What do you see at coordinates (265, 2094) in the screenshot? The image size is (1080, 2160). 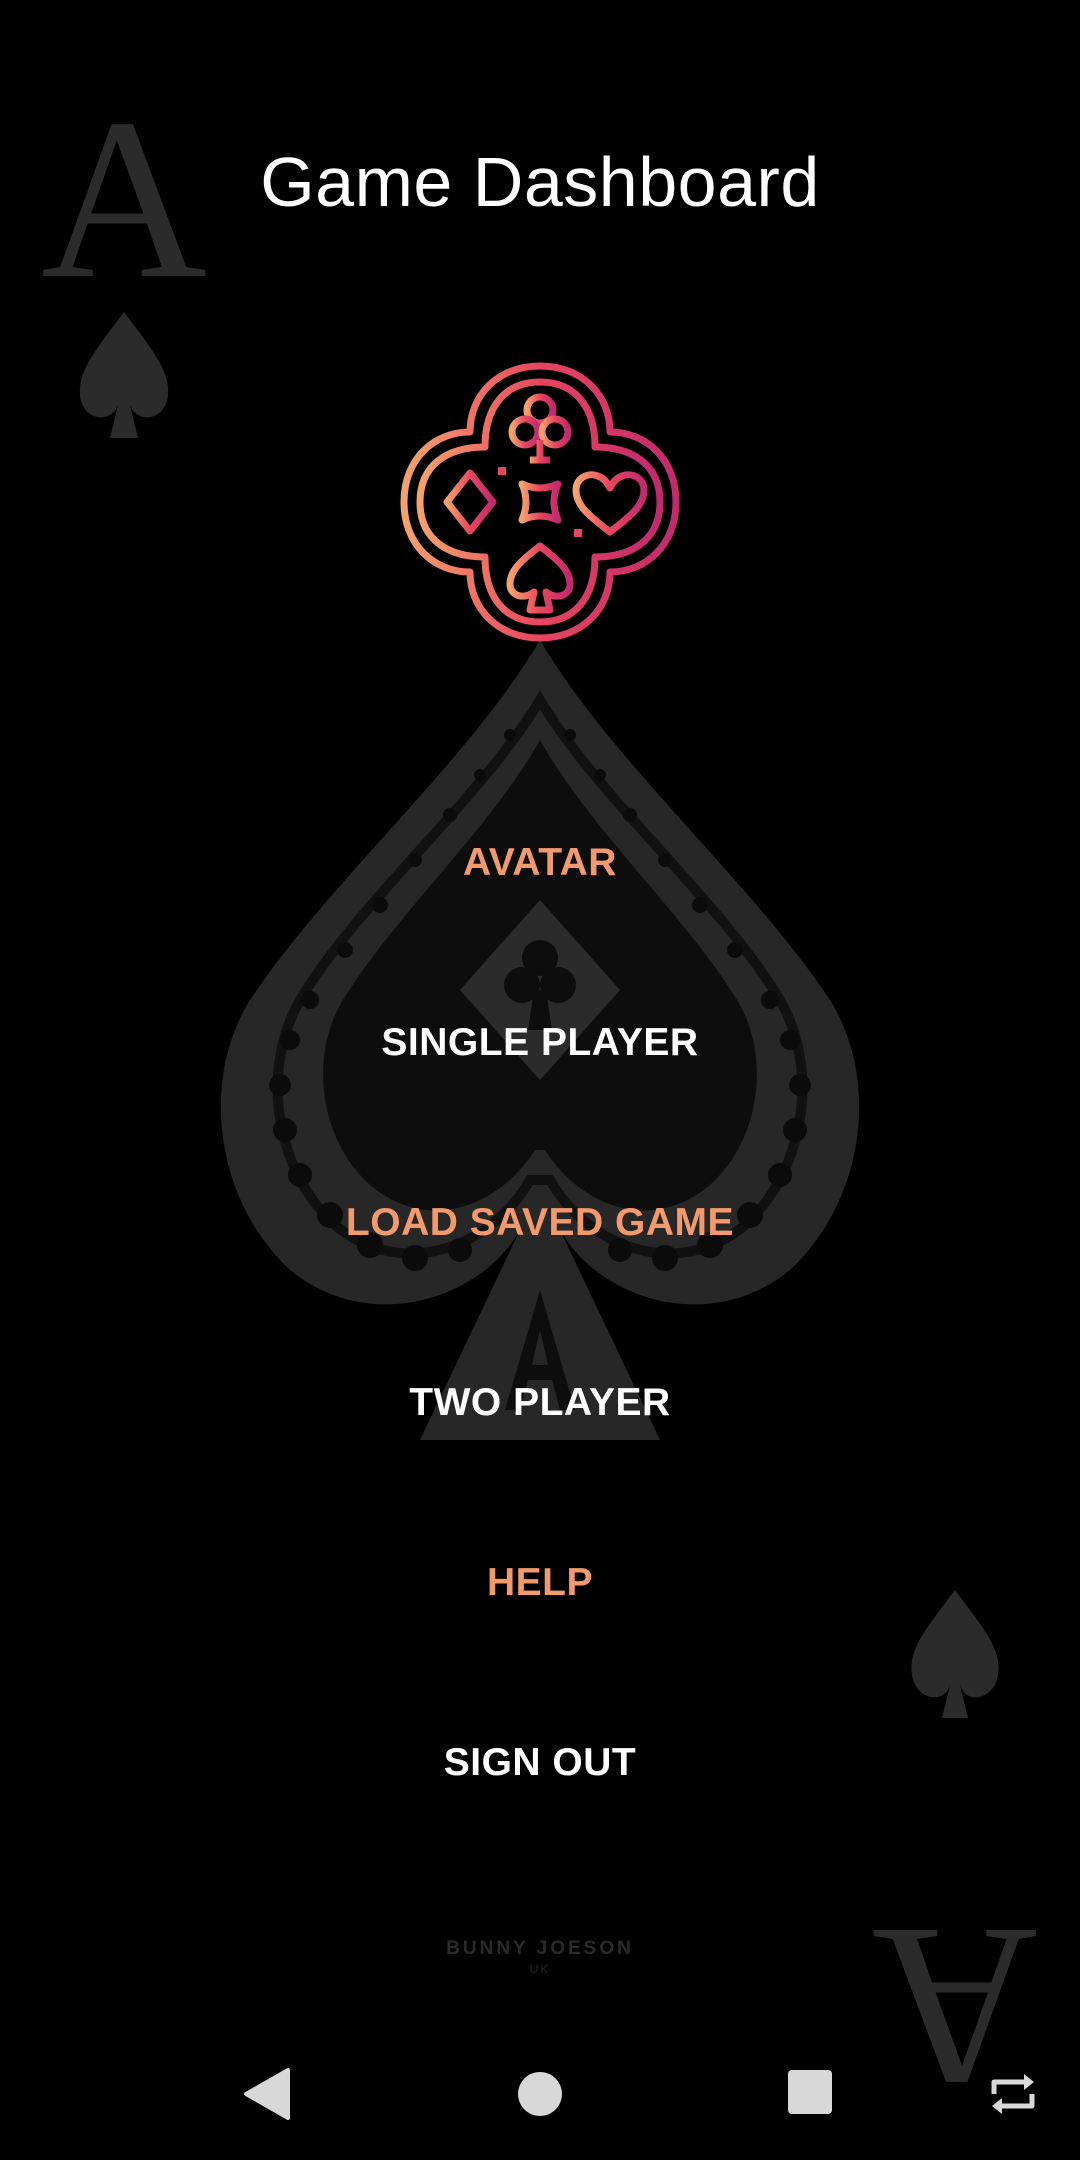 I see `back-icon` at bounding box center [265, 2094].